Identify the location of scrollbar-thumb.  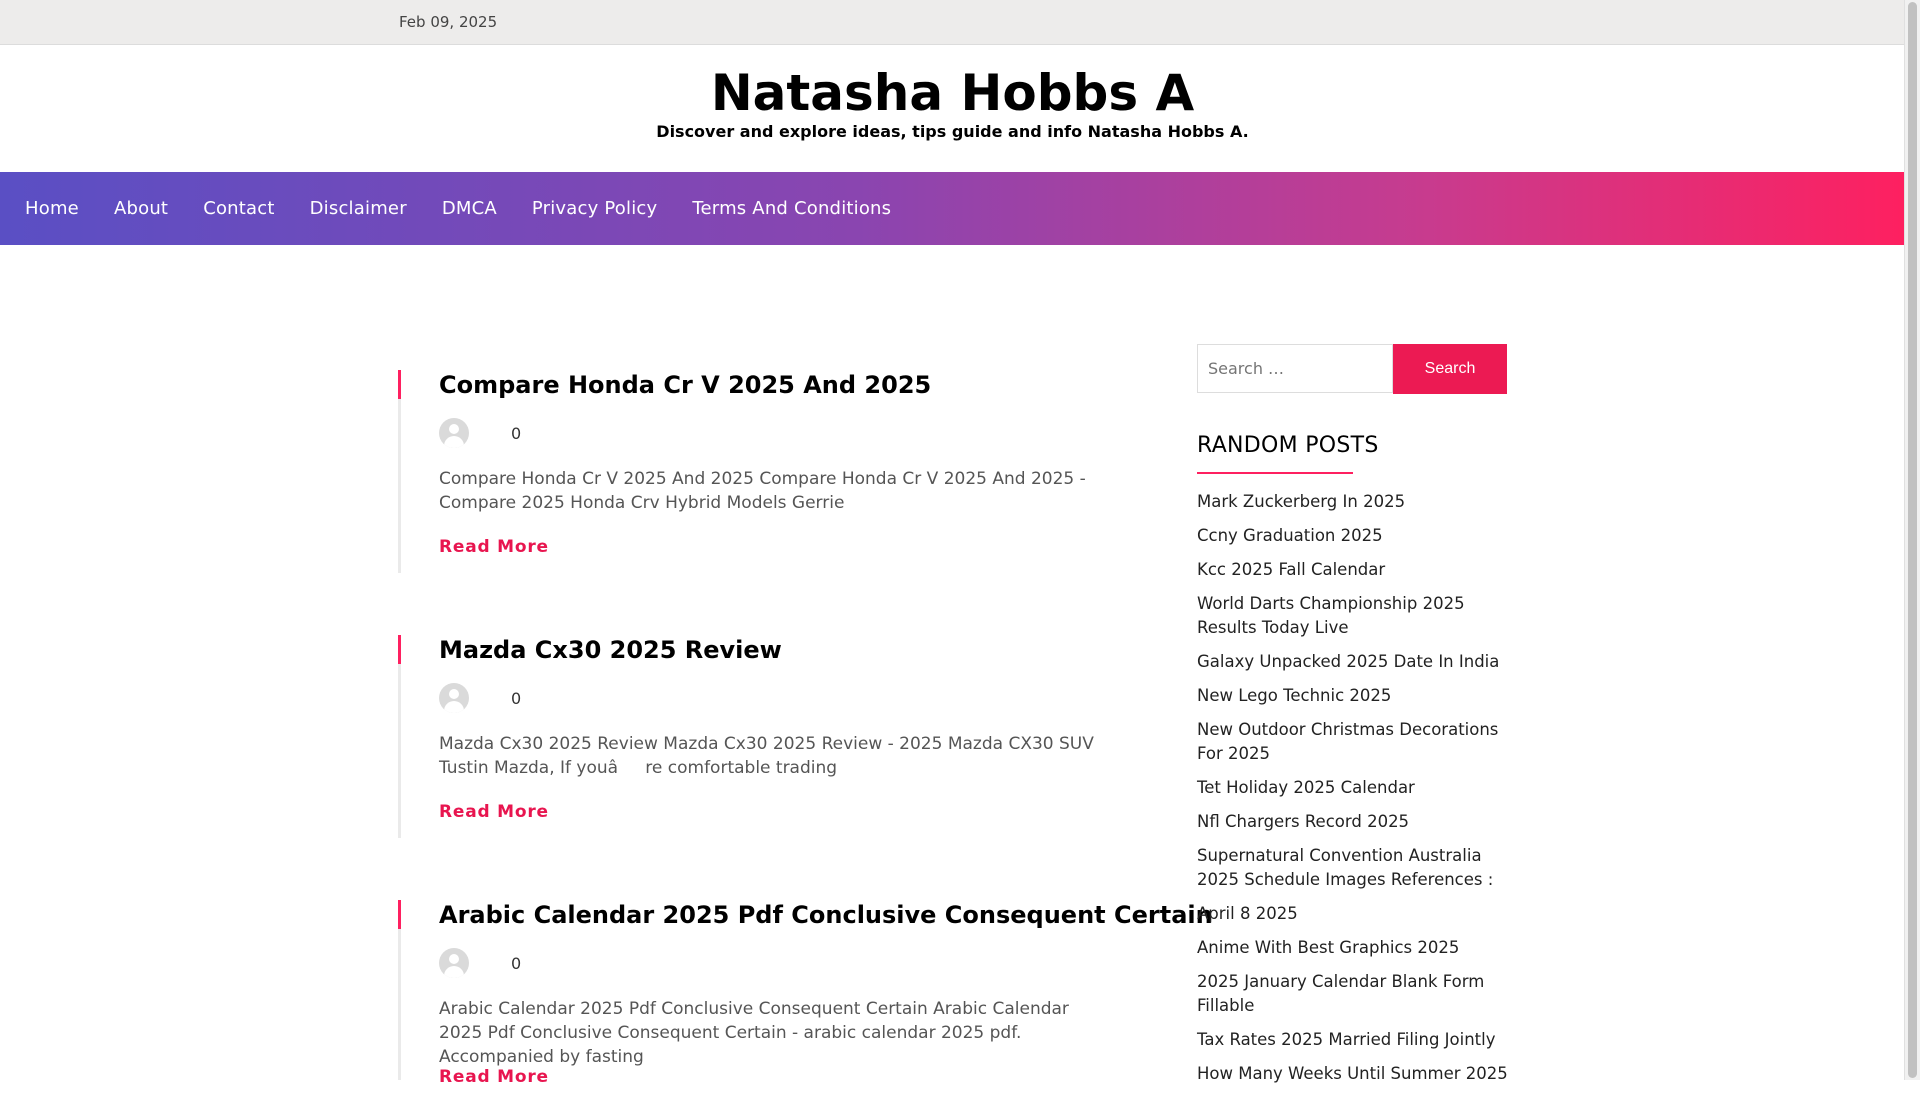
(1912, 540).